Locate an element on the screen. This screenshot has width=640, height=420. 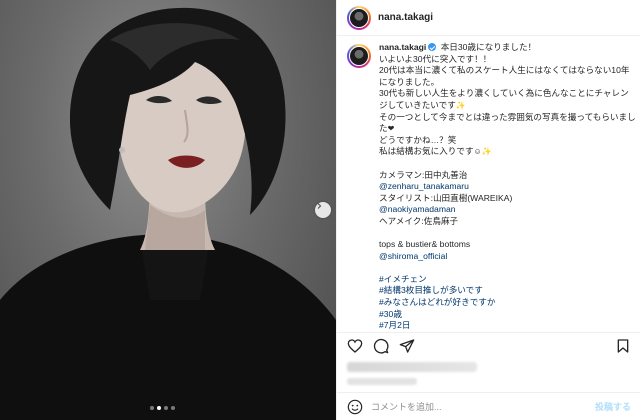
chevron-right-icon is located at coordinates (319, 206).